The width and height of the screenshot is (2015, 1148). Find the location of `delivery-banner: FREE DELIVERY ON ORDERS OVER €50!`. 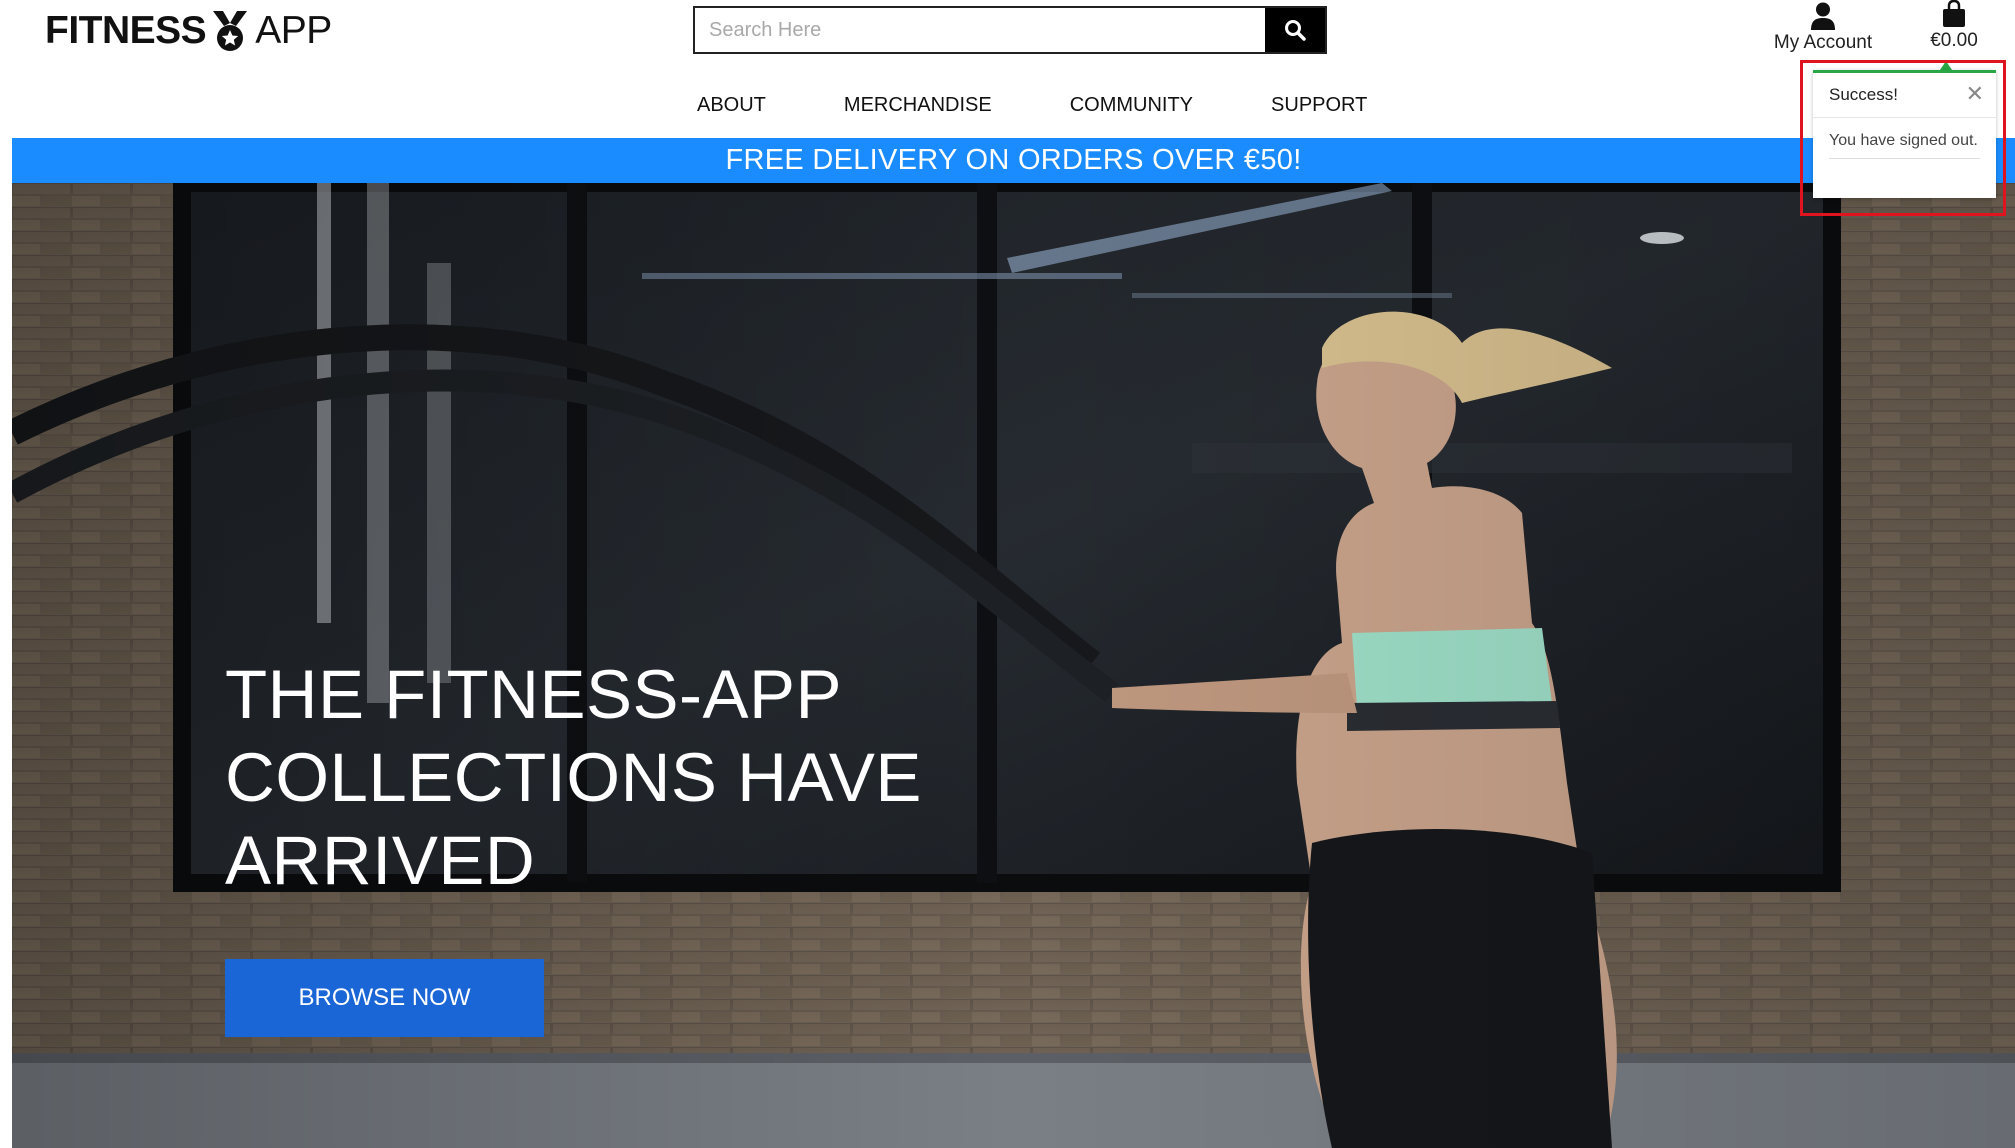

delivery-banner: FREE DELIVERY ON ORDERS OVER €50! is located at coordinates (1013, 160).